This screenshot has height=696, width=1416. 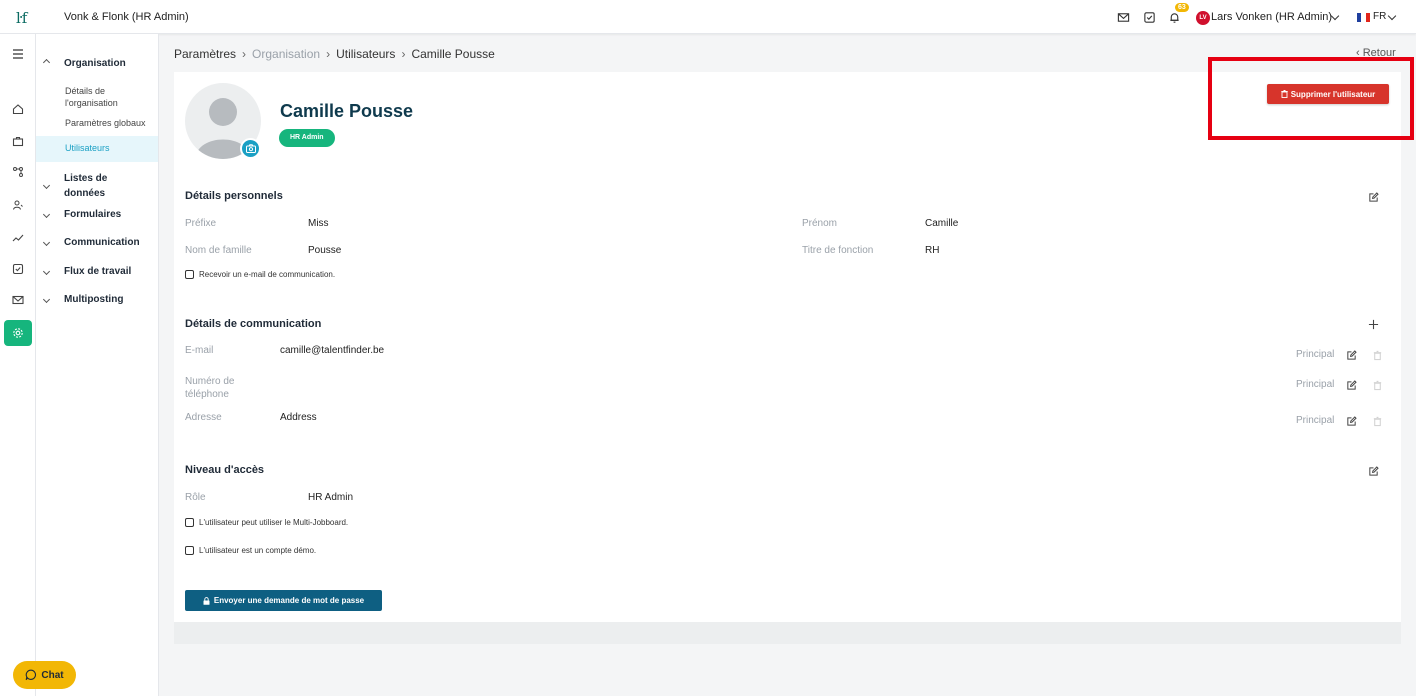 What do you see at coordinates (52, 675) in the screenshot?
I see `chat-label: Chat` at bounding box center [52, 675].